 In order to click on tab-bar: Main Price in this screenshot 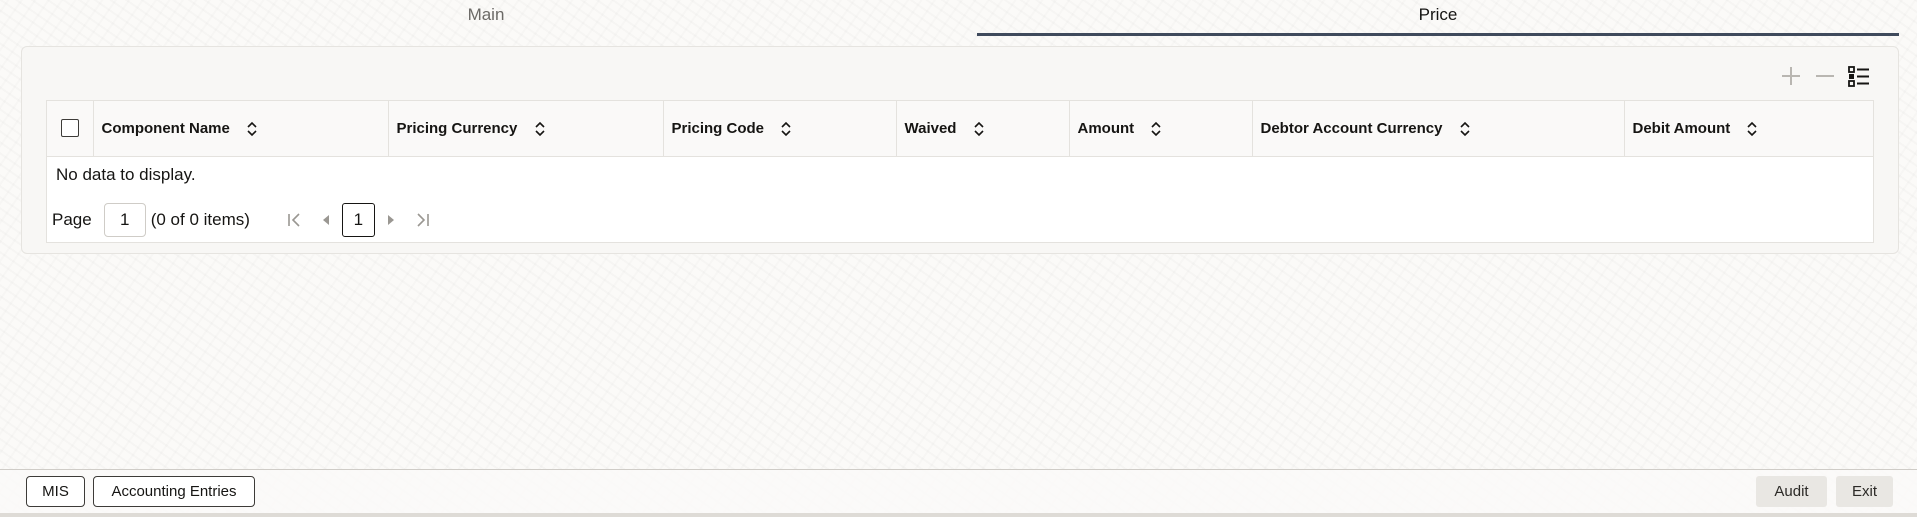, I will do `click(958, 19)`.